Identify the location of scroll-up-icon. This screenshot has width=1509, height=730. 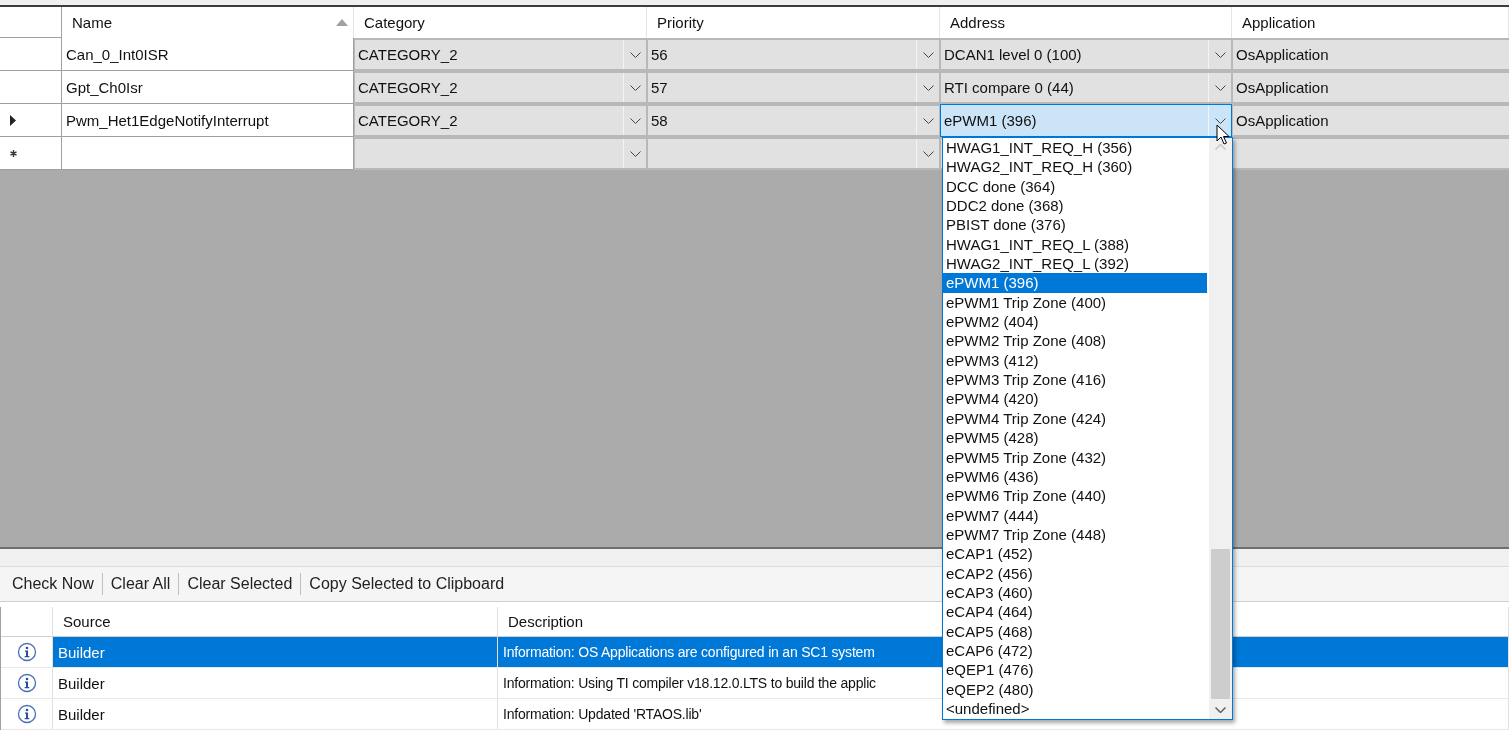
(1220, 147).